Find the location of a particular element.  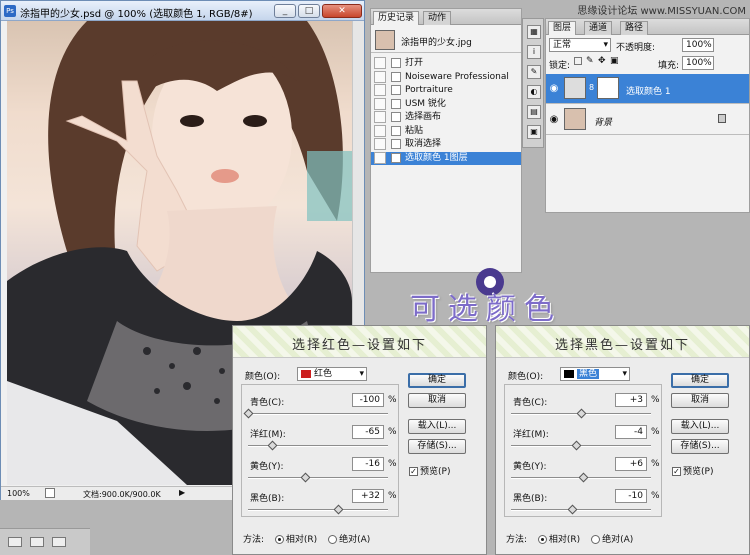

relative-label: 相对(R) is located at coordinates (564, 540).